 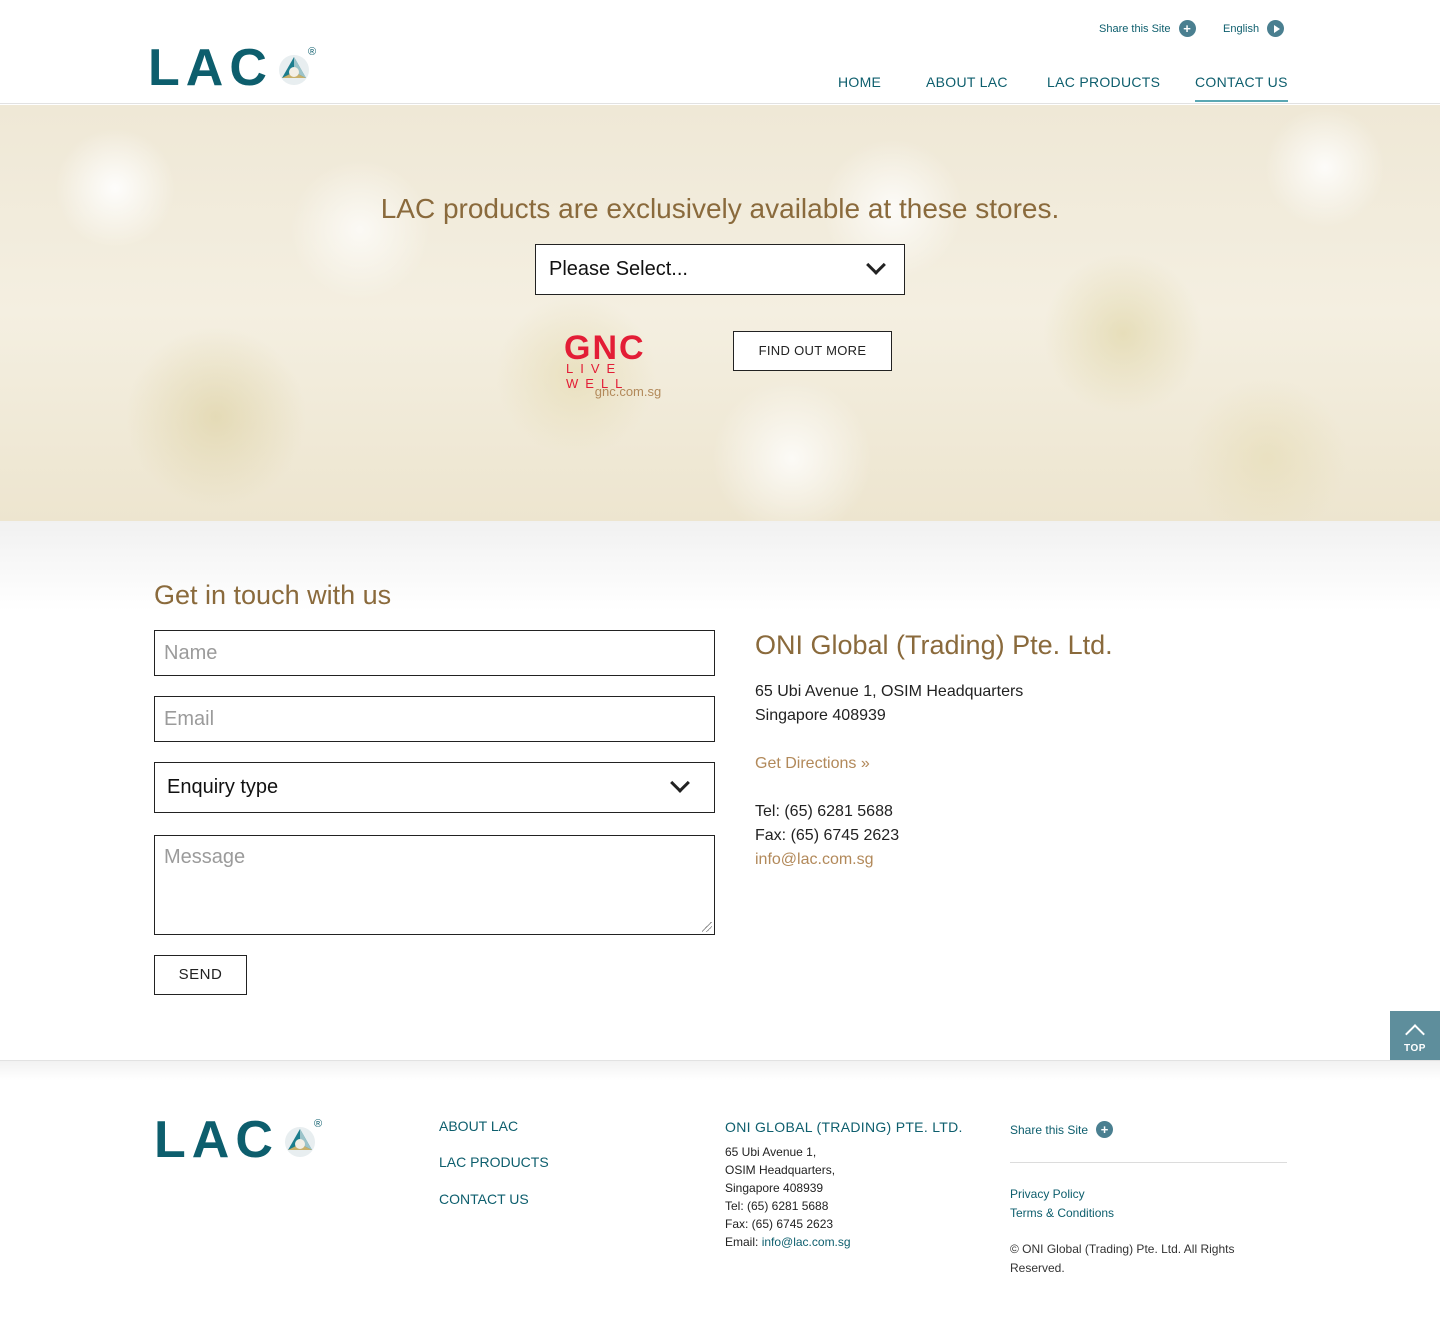 I want to click on company-name: ONI Global (Trading) Pte. Ltd., so click(x=934, y=645).